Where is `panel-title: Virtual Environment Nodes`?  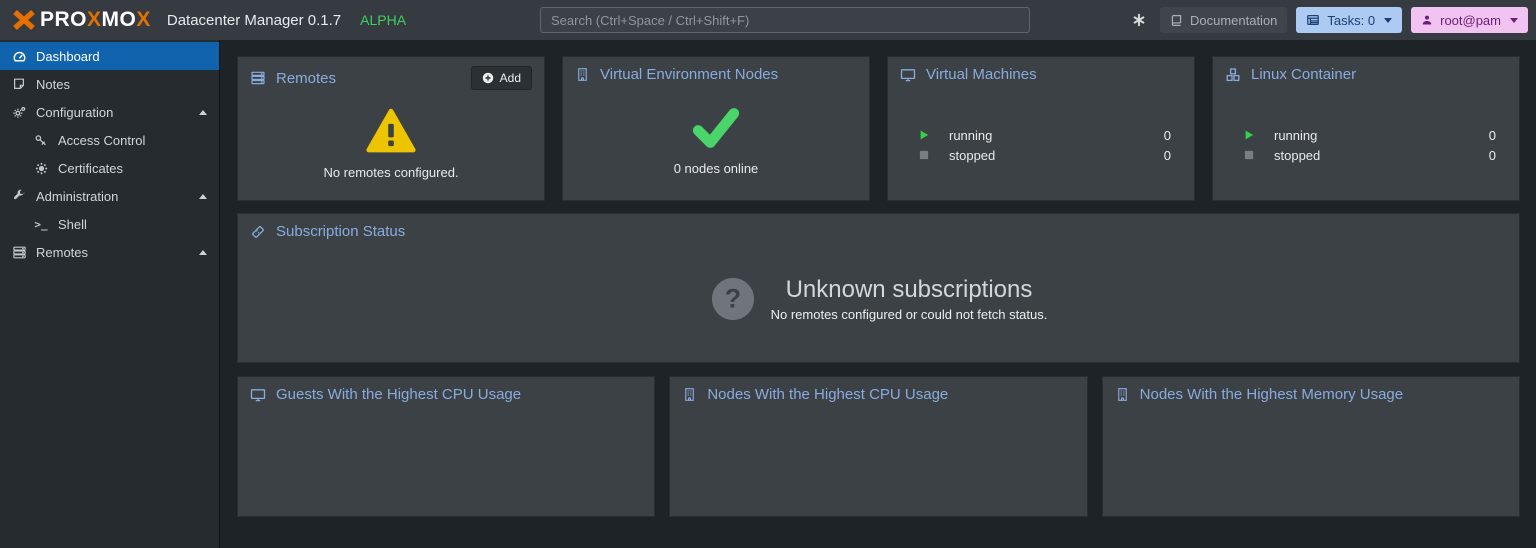
panel-title: Virtual Environment Nodes is located at coordinates (689, 74).